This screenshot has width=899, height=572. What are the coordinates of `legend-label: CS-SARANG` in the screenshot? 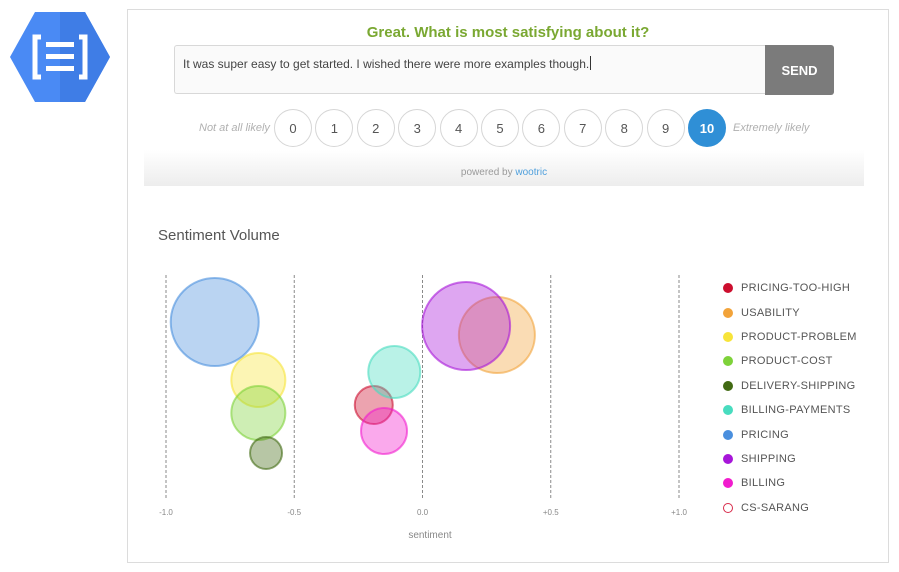 It's located at (775, 507).